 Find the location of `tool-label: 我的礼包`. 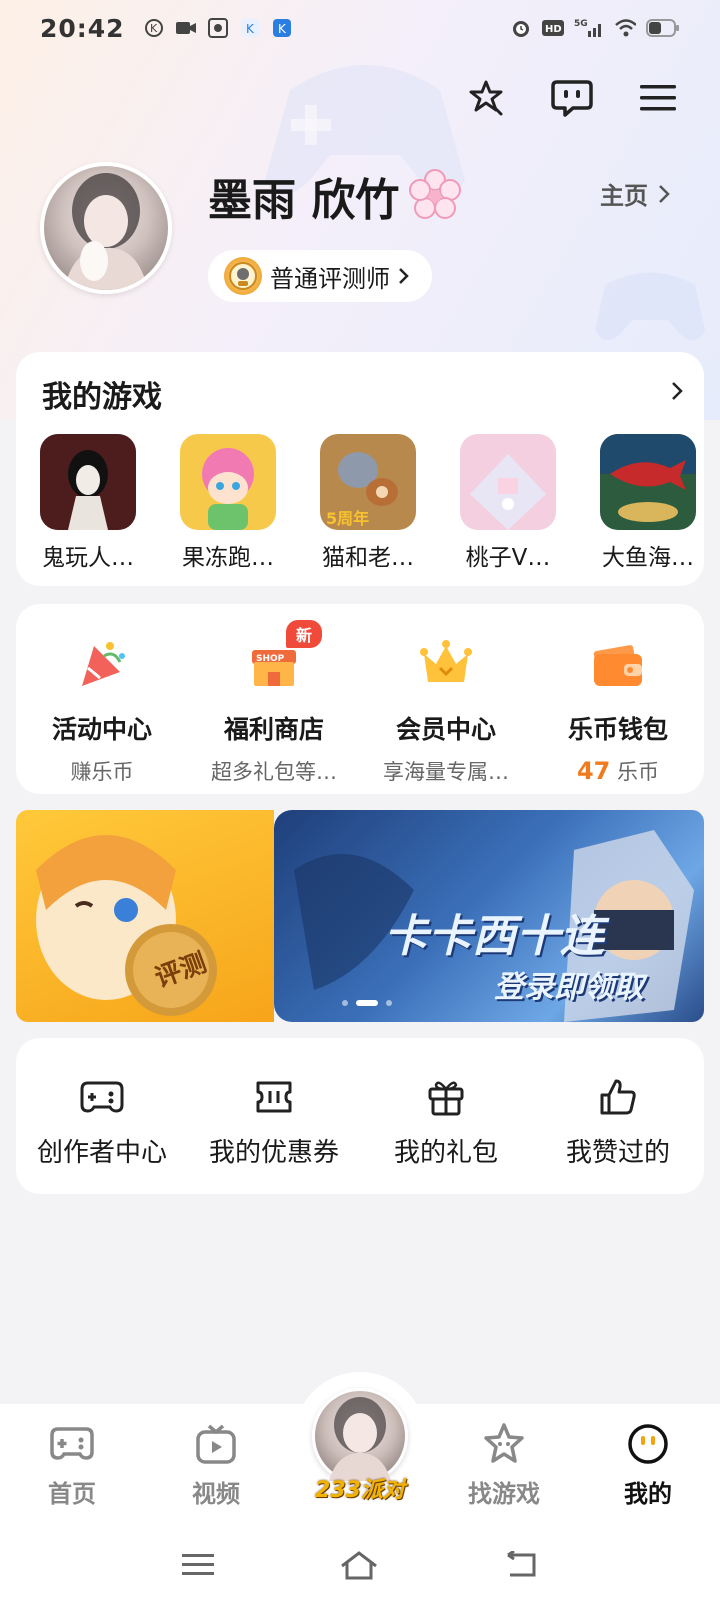

tool-label: 我的礼包 is located at coordinates (445, 1153).